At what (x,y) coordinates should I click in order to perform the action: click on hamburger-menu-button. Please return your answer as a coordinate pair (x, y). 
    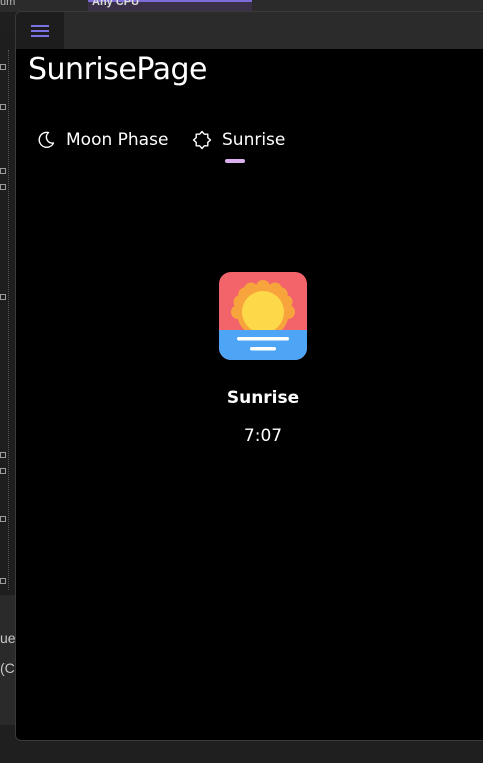
    Looking at the image, I should click on (40, 30).